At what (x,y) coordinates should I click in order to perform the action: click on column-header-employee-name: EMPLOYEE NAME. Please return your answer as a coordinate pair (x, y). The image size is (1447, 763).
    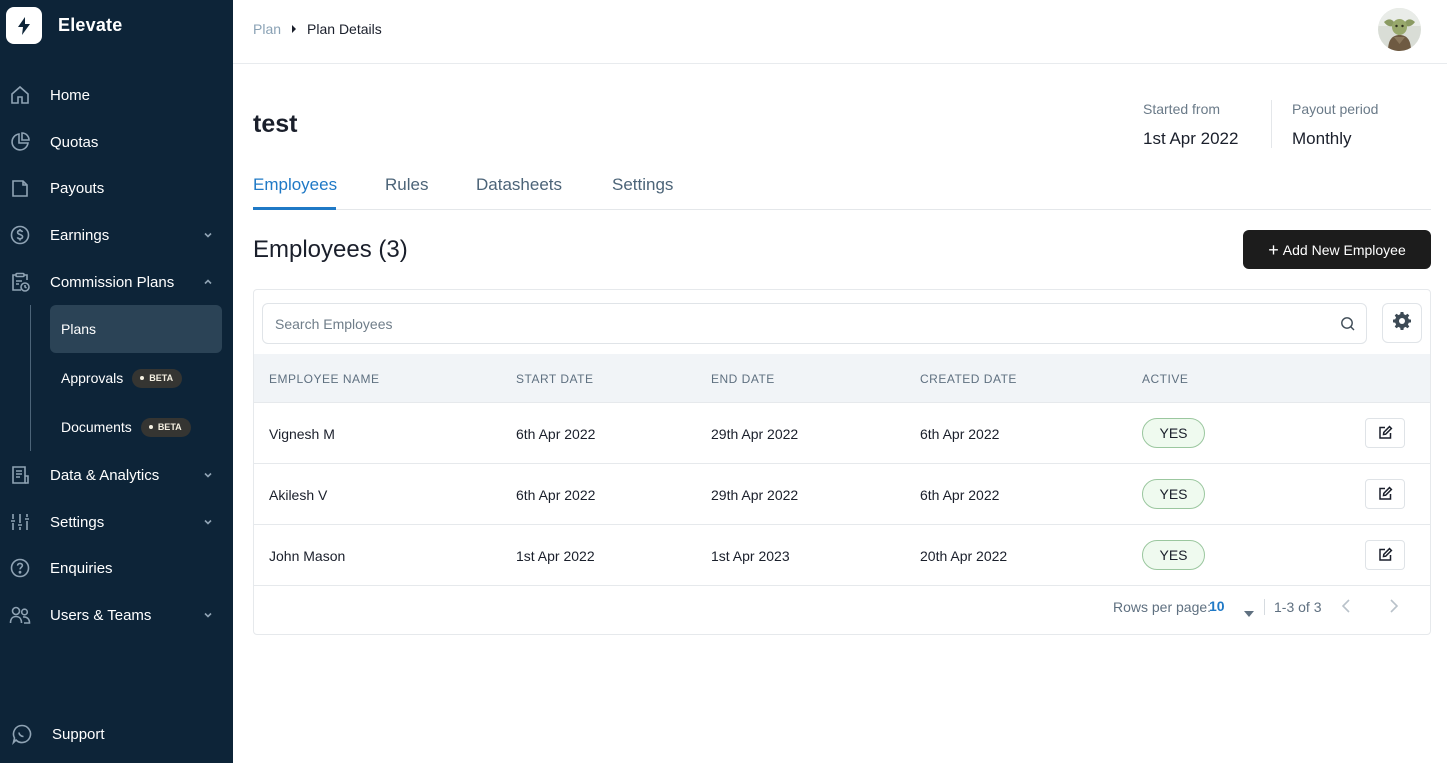
    Looking at the image, I should click on (324, 379).